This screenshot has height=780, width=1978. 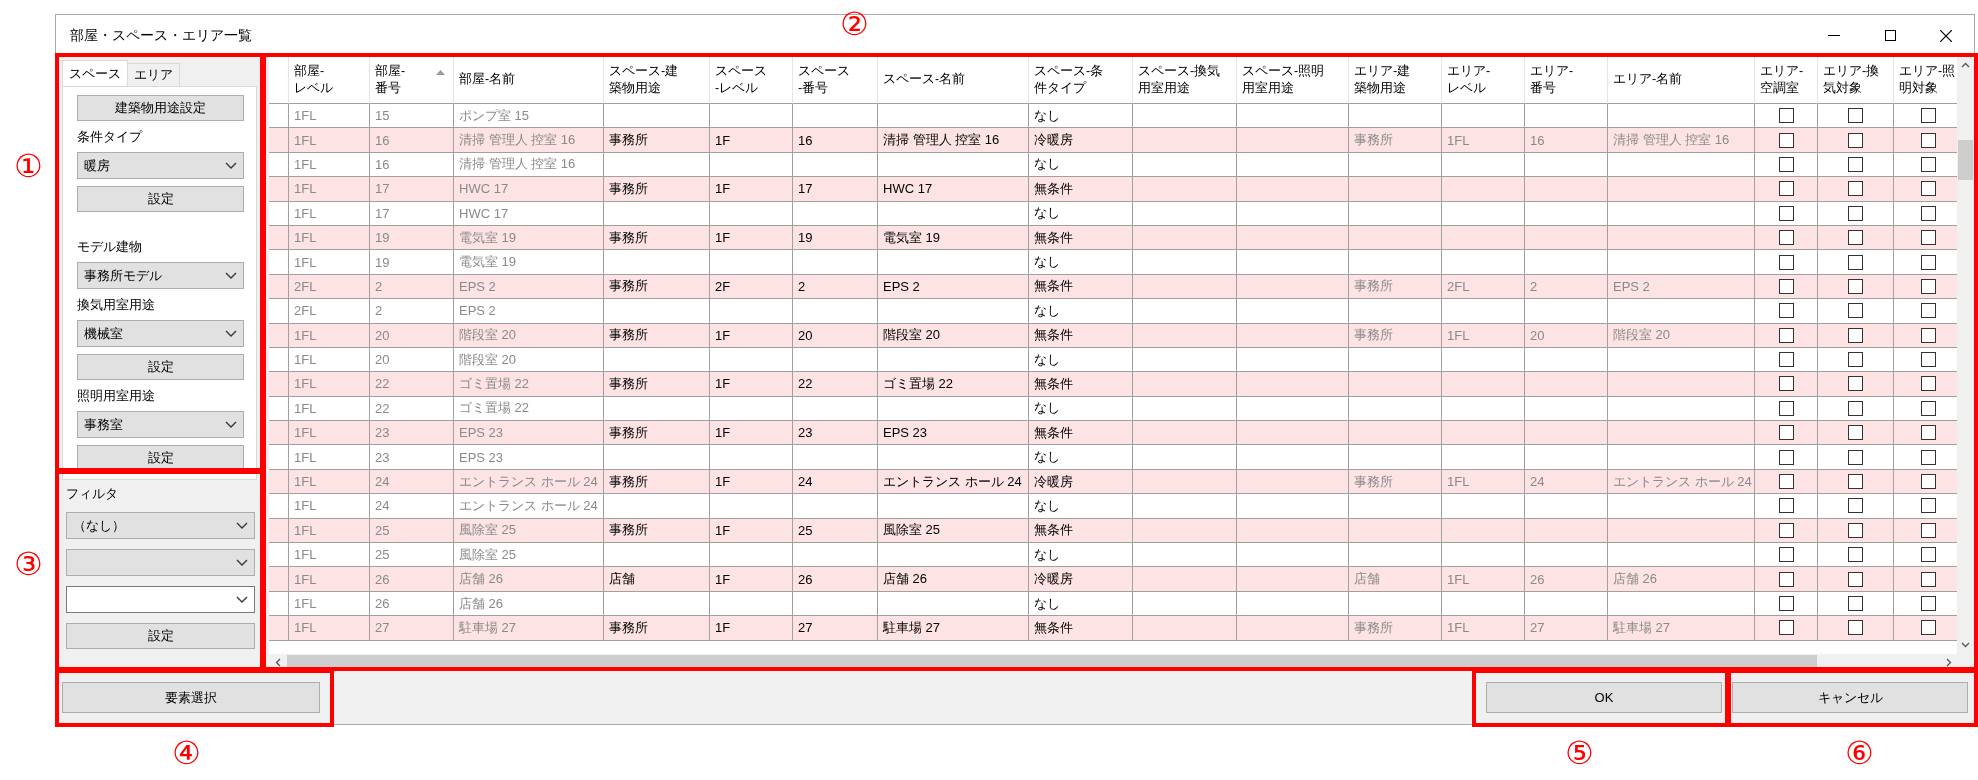 What do you see at coordinates (1113, 213) in the screenshot?
I see `table-row: 1FL 17 HWC 17 なし` at bounding box center [1113, 213].